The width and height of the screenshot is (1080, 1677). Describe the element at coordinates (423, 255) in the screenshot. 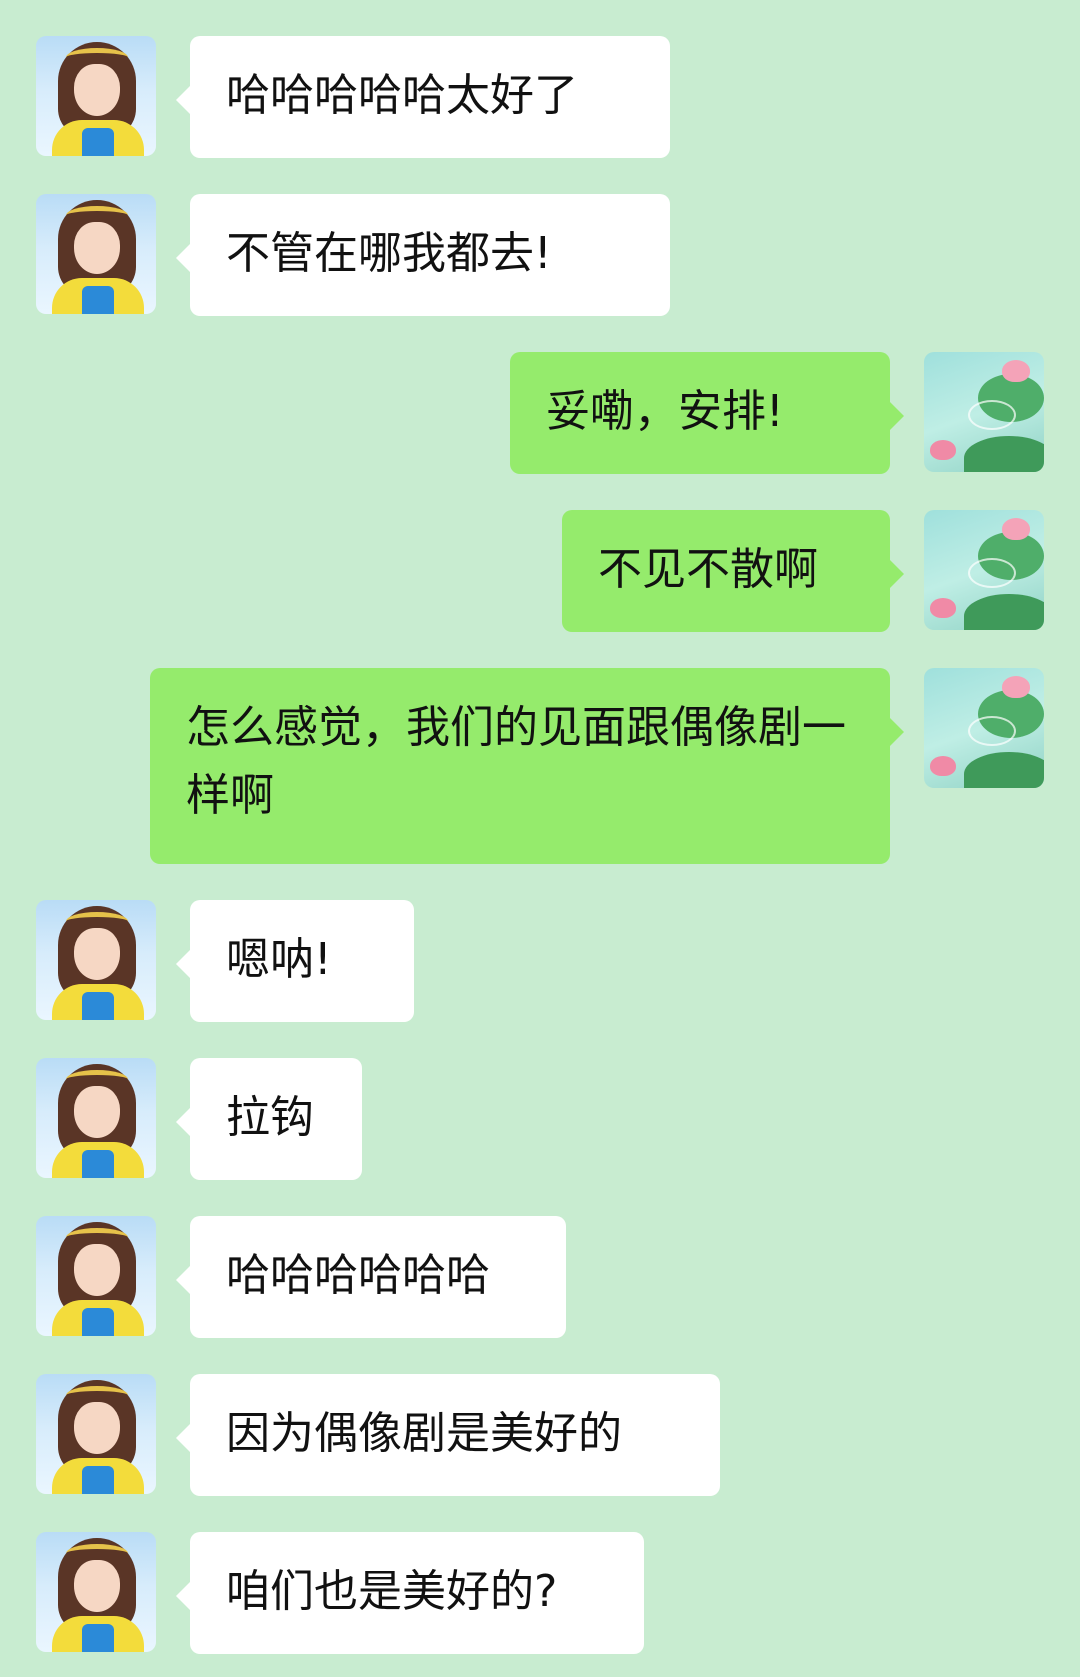

I see `message-bubble: 不管在哪我都去!` at that location.